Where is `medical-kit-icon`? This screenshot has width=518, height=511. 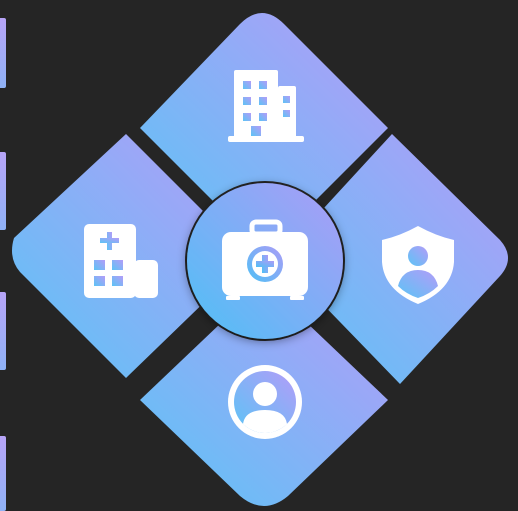 medical-kit-icon is located at coordinates (265, 259).